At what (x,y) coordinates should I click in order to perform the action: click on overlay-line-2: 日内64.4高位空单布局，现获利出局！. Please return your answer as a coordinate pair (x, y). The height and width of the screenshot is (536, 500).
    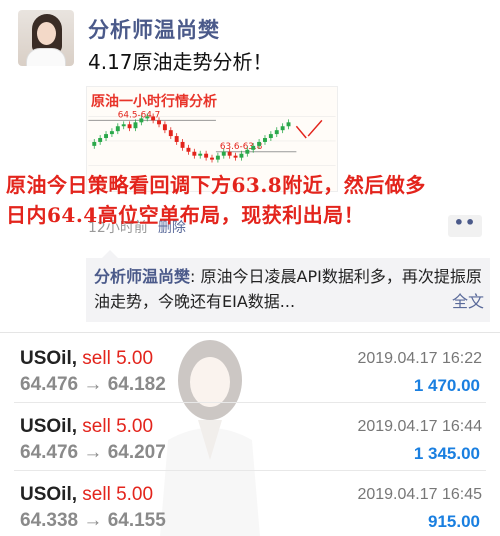
    Looking at the image, I should click on (185, 215).